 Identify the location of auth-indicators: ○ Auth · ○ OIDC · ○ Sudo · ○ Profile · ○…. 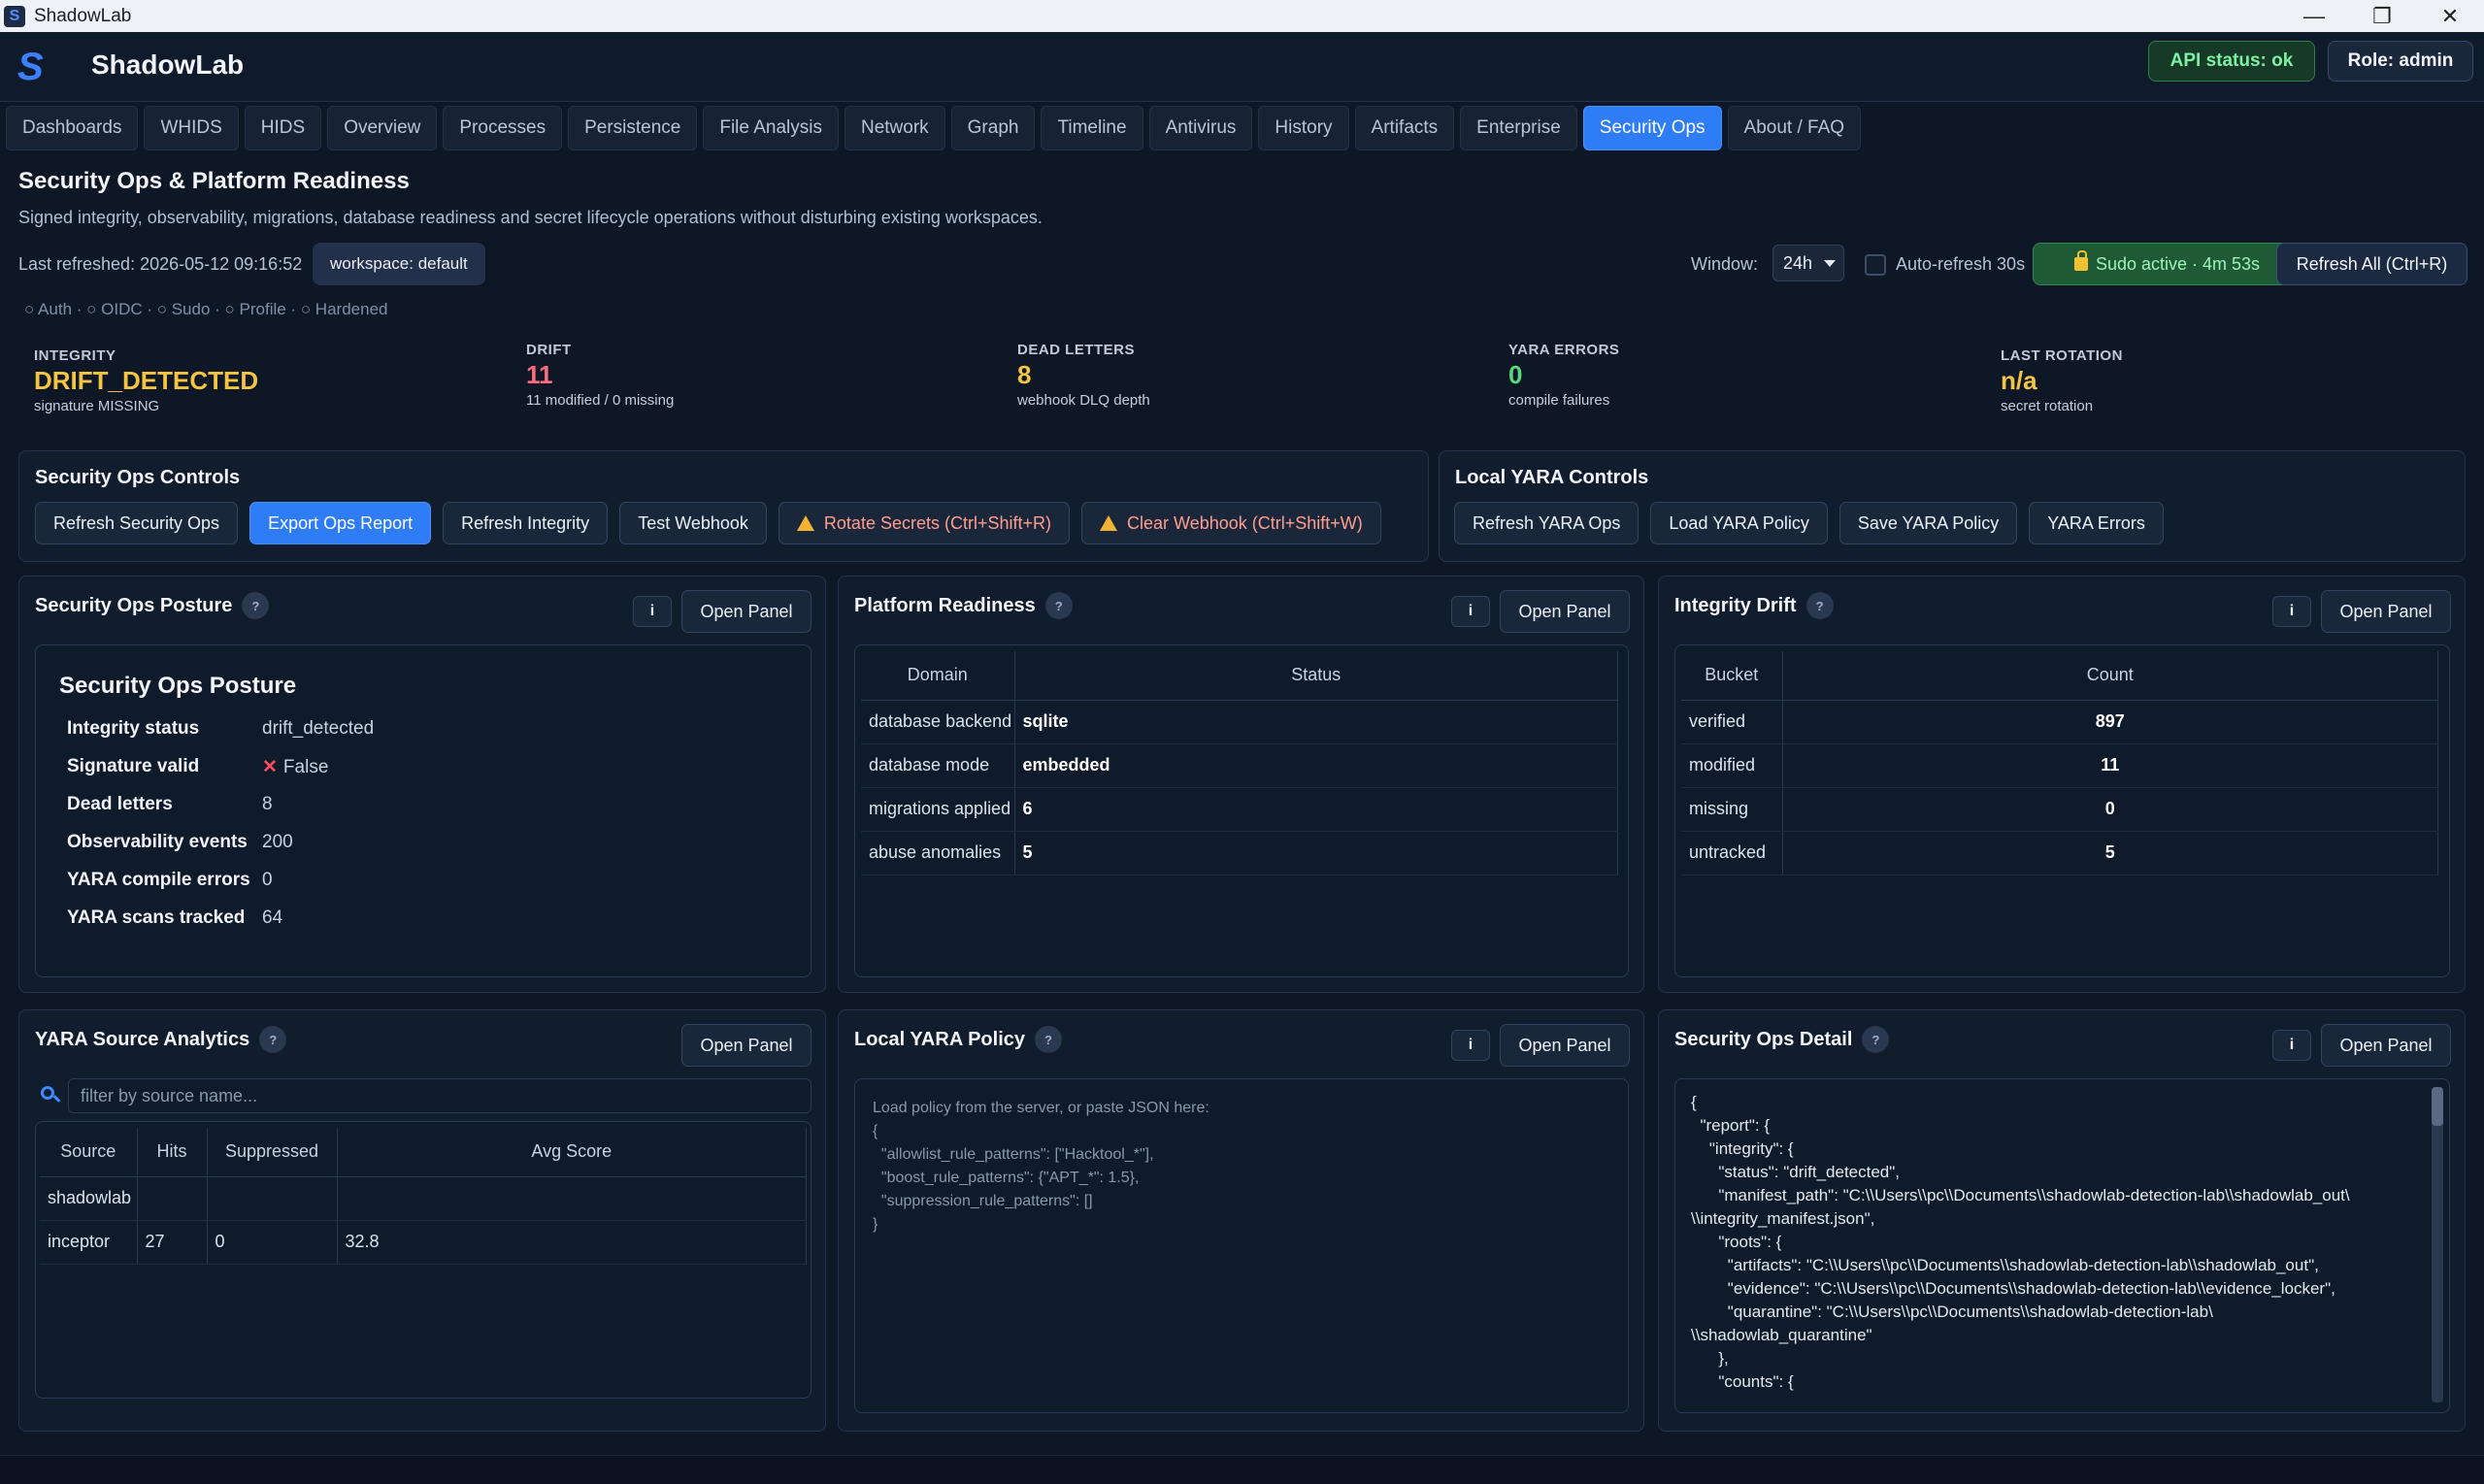
(206, 309).